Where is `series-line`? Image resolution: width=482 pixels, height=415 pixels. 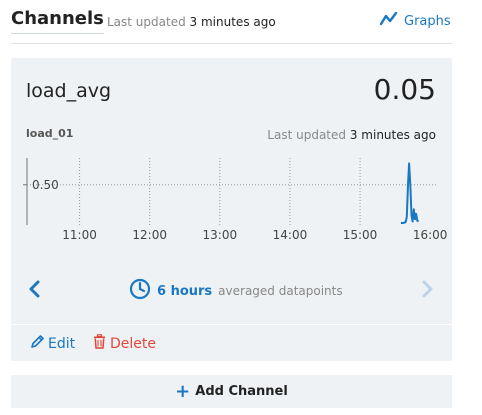 series-line is located at coordinates (410, 193).